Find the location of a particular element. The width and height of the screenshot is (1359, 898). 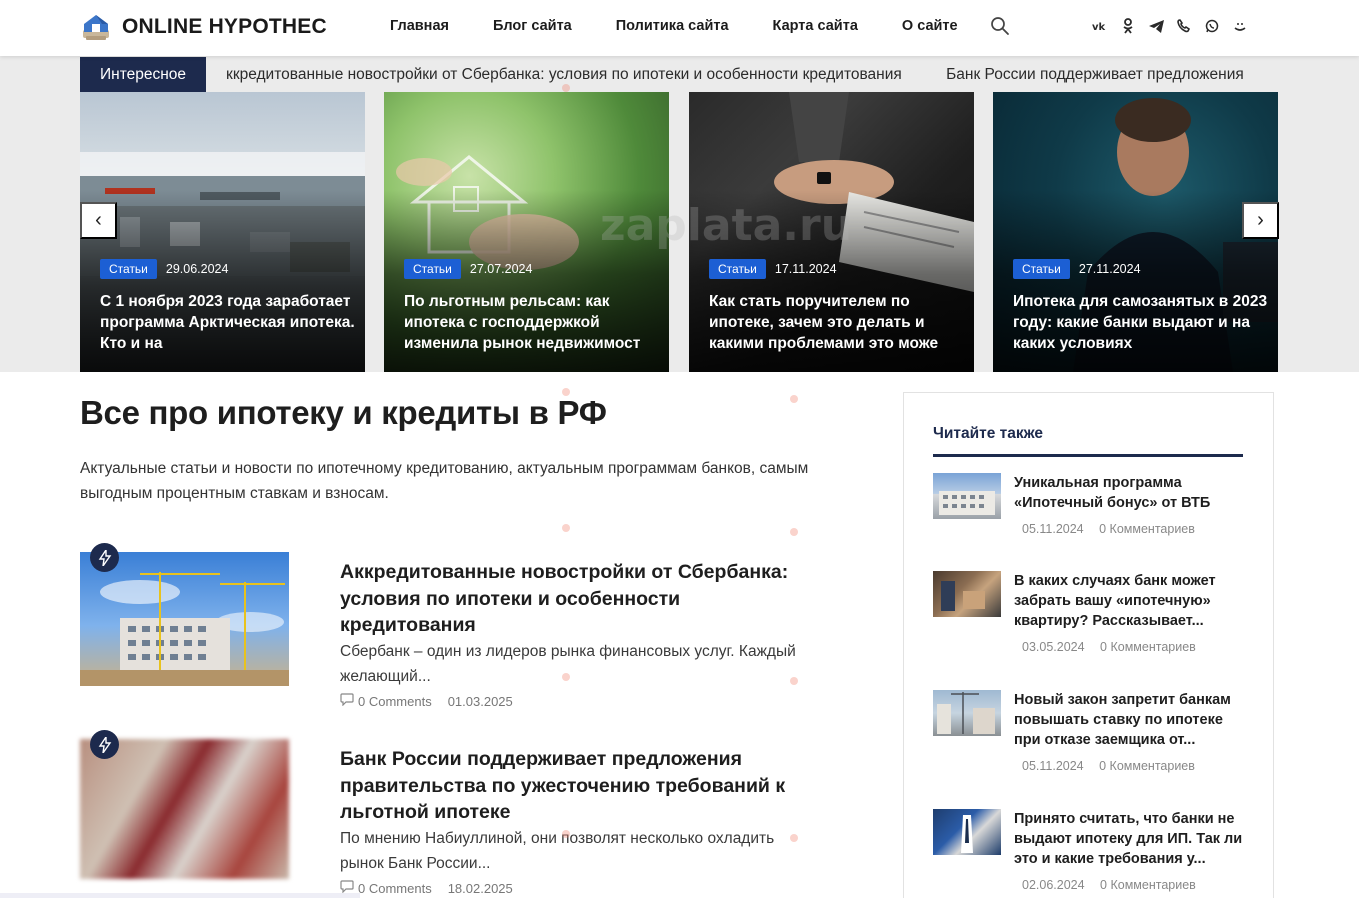

slide-date: 27.11.2024 is located at coordinates (1109, 269).